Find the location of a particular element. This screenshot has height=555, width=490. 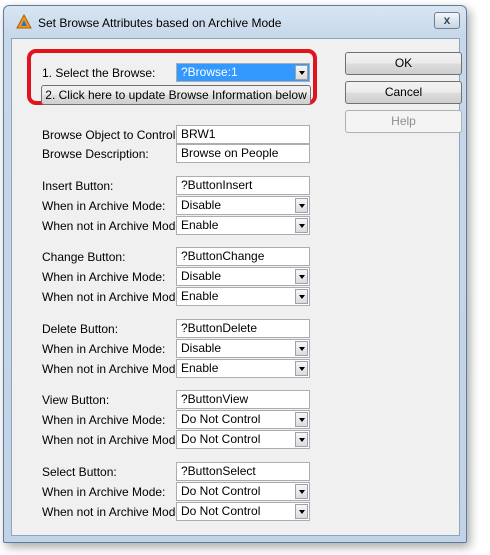

group-label: Change Button: is located at coordinates (84, 257).